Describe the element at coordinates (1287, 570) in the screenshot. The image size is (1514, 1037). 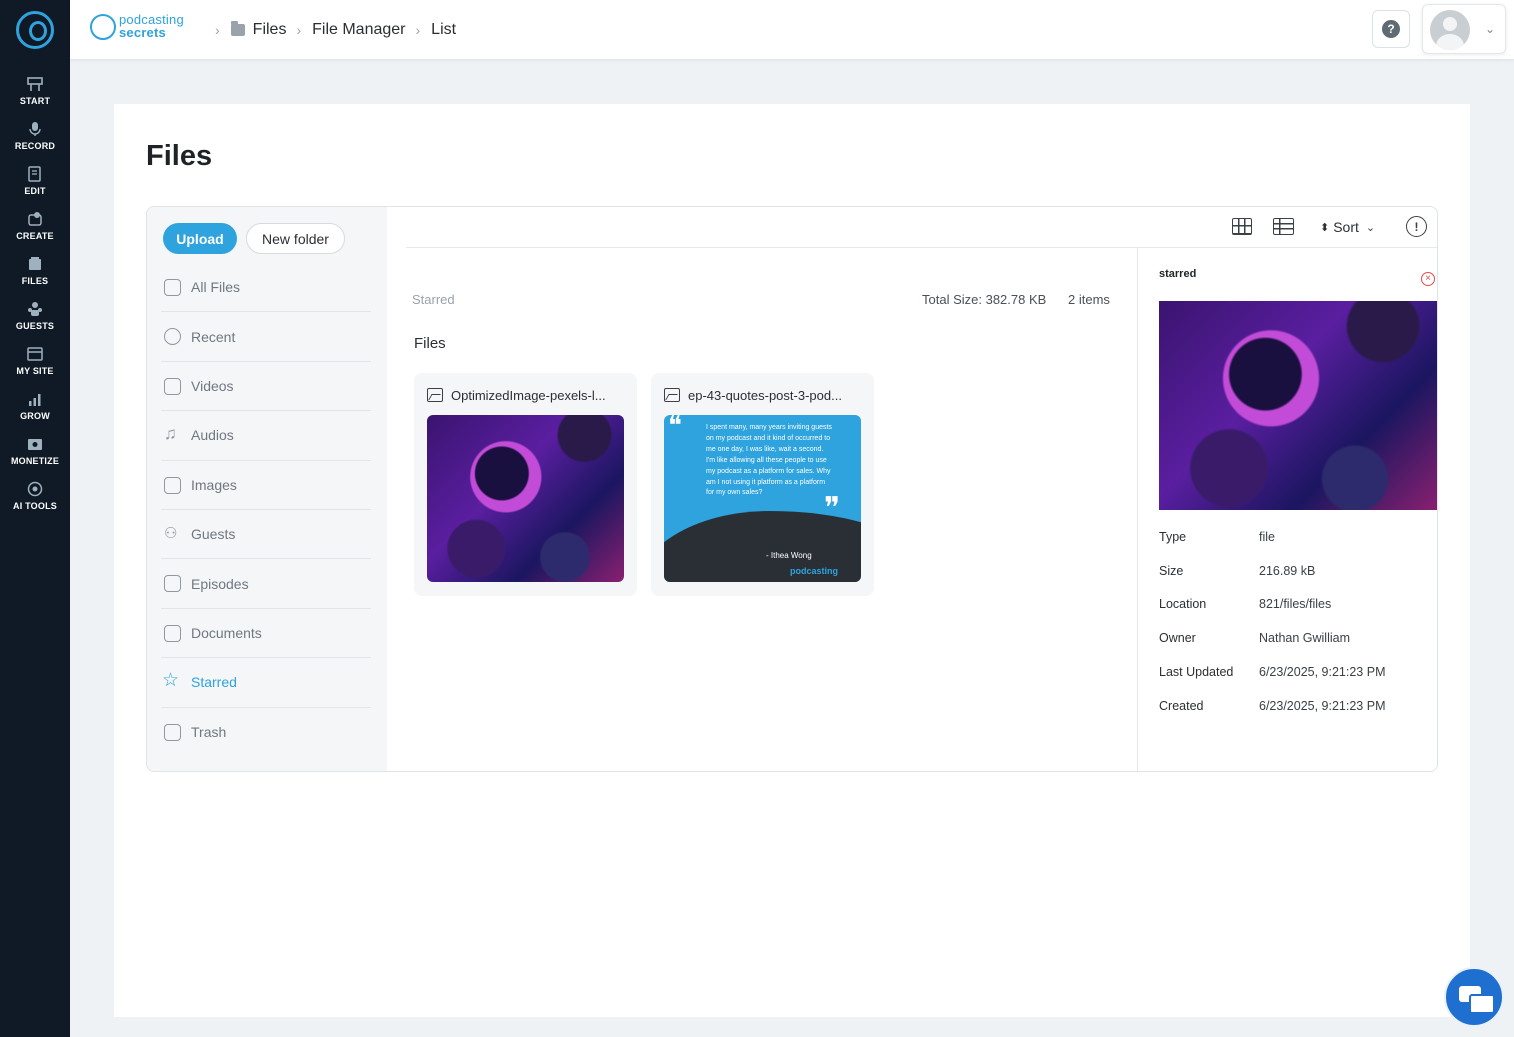
I see `detail-value: 216.89 kB` at that location.